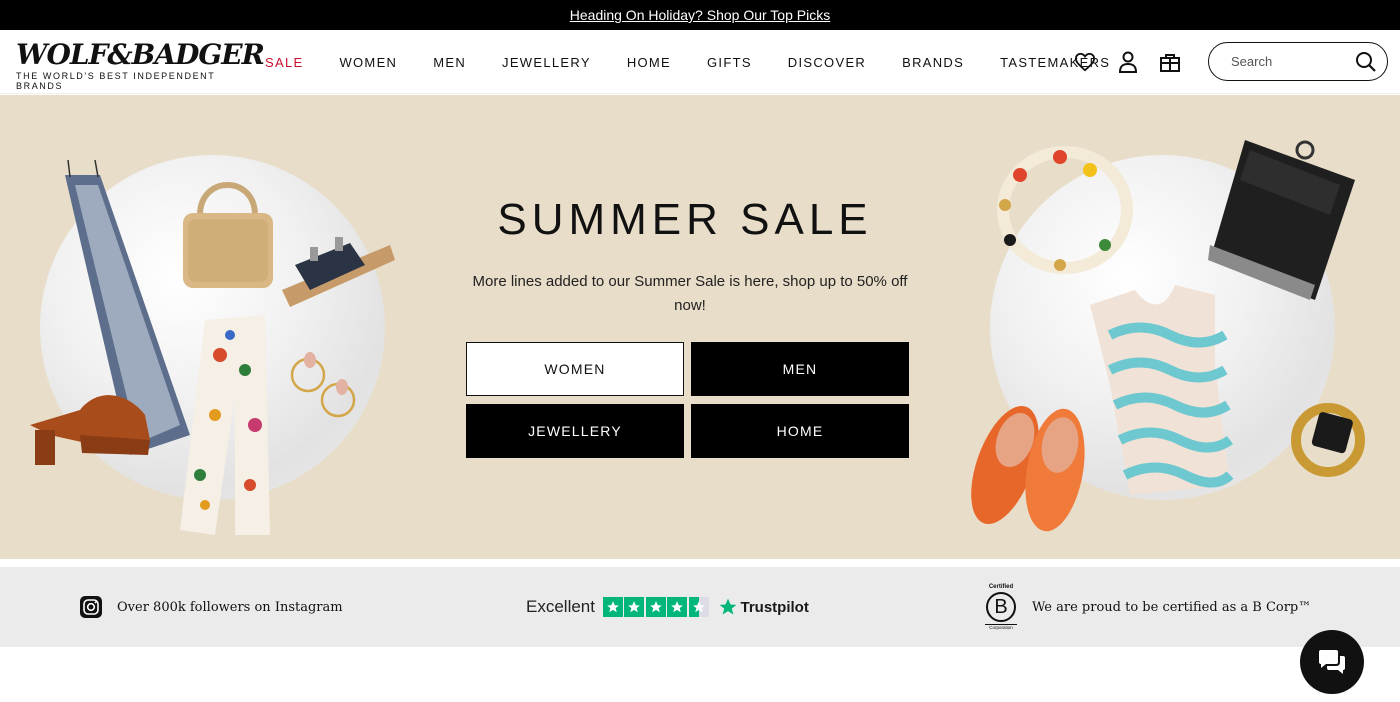 The image size is (1400, 702). Describe the element at coordinates (933, 62) in the screenshot. I see `nav-item-brands: BRANDS` at that location.